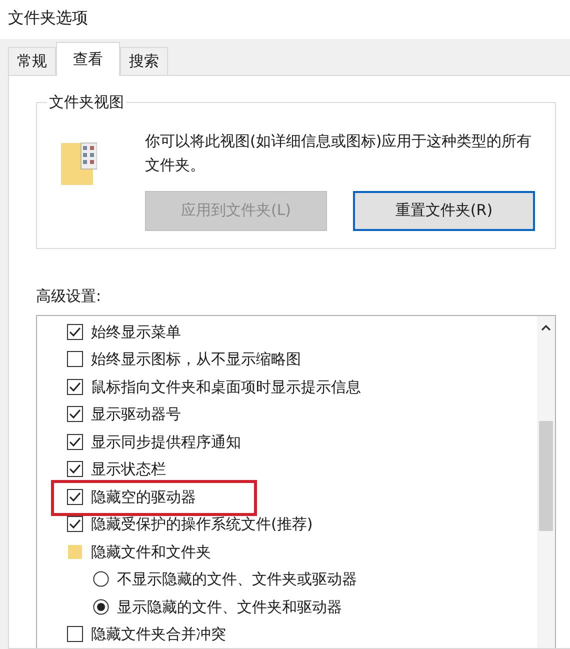 The height and width of the screenshot is (649, 570). I want to click on setting-label: 始终显示图标，从不显示缩略图, so click(196, 359).